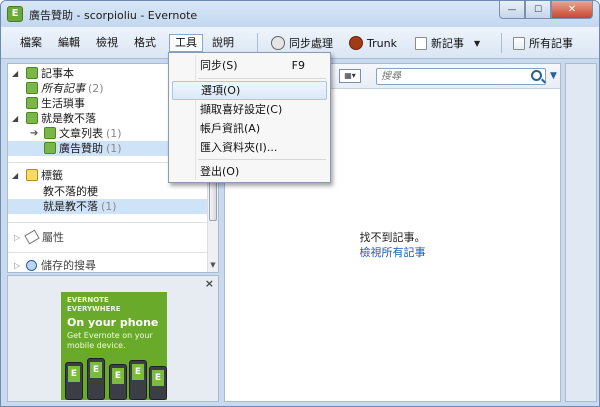 Image resolution: width=600 pixels, height=407 pixels. I want to click on tags-header-label: 標籤, so click(52, 175).